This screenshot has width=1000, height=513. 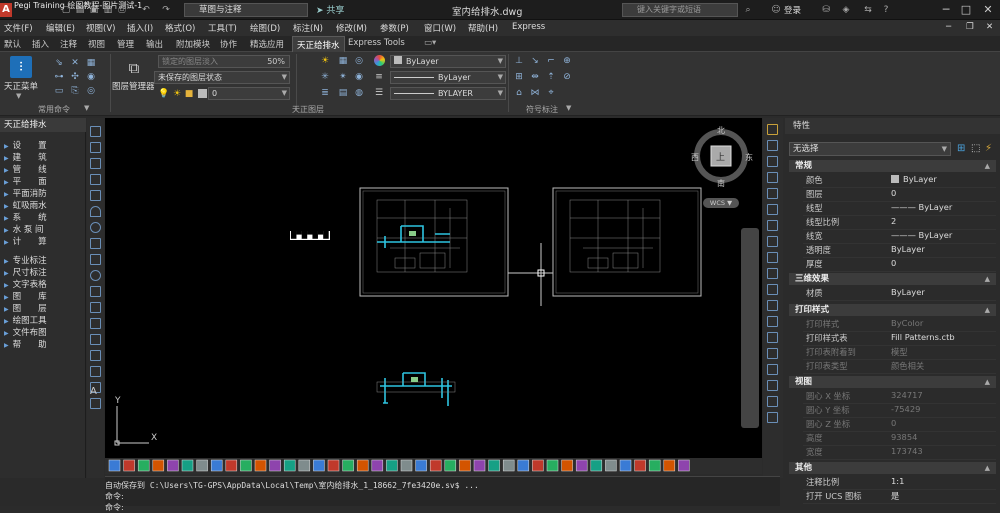 What do you see at coordinates (25, 242) in the screenshot?
I see `side-menu-calculation: ▶ 计 算` at bounding box center [25, 242].